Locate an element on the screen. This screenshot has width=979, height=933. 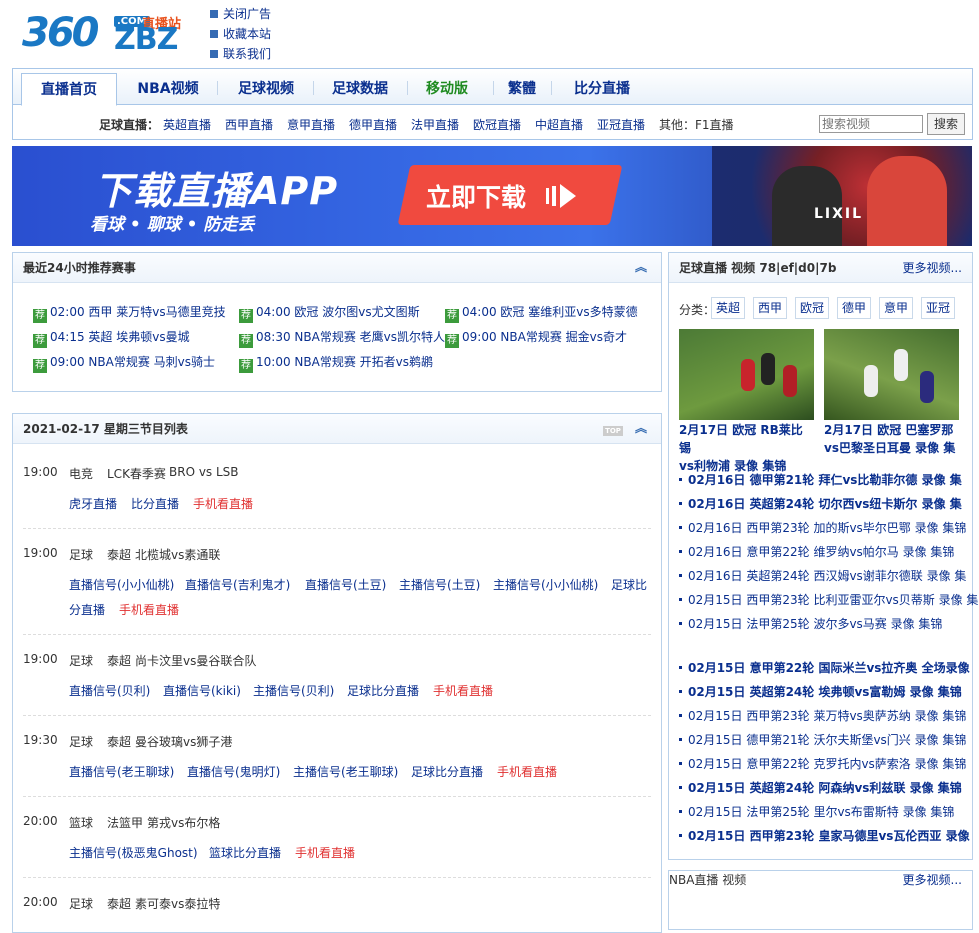
stream-link: 主播信号(老王聊球) is located at coordinates (345, 771).